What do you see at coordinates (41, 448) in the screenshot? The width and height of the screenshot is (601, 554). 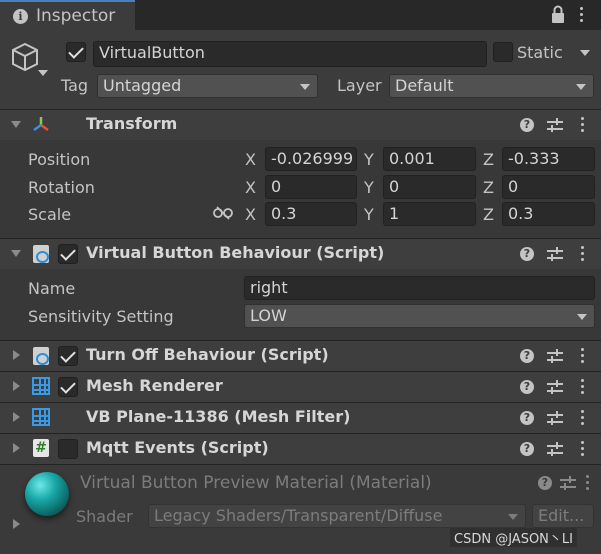 I see `csharp-script-icon: #` at bounding box center [41, 448].